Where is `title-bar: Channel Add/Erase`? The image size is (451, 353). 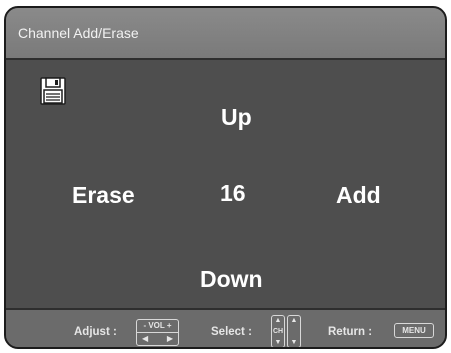 title-bar: Channel Add/Erase is located at coordinates (225, 34).